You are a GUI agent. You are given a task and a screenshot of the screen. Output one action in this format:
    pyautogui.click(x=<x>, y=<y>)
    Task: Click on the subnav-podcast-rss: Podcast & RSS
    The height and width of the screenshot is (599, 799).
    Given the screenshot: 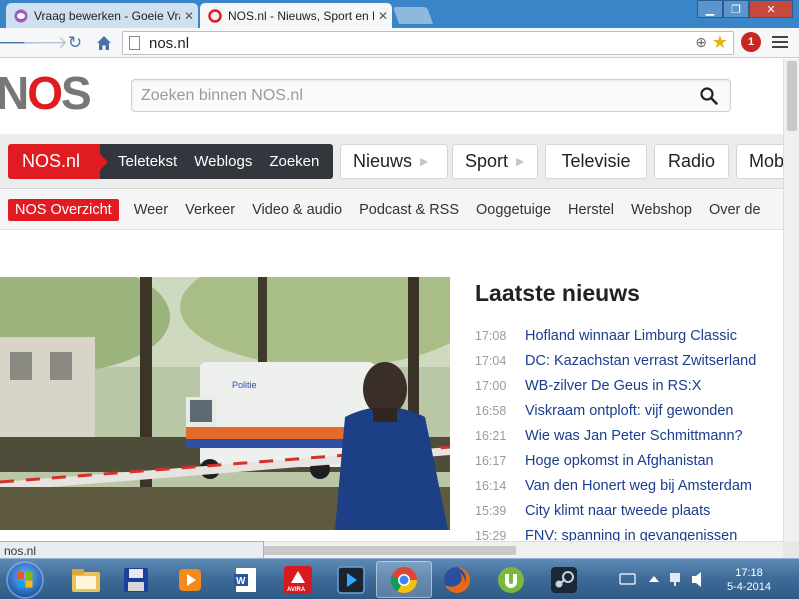 What is the action you would take?
    pyautogui.click(x=409, y=210)
    